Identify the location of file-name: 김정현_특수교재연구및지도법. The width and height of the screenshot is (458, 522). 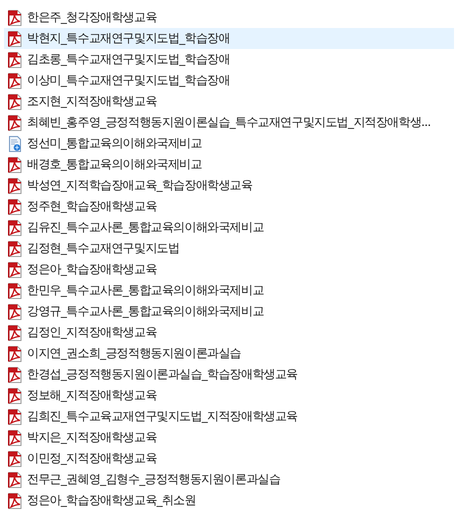
(103, 248).